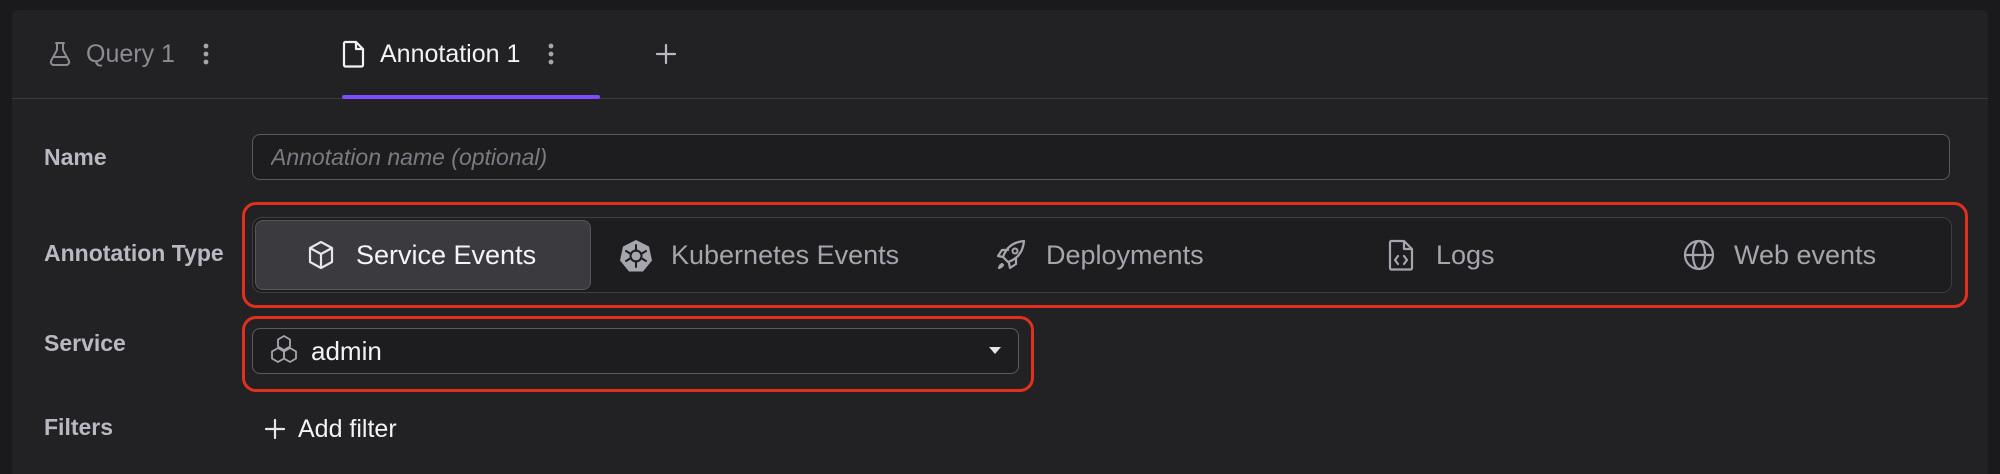  I want to click on tab-label: Annotation 1, so click(450, 53).